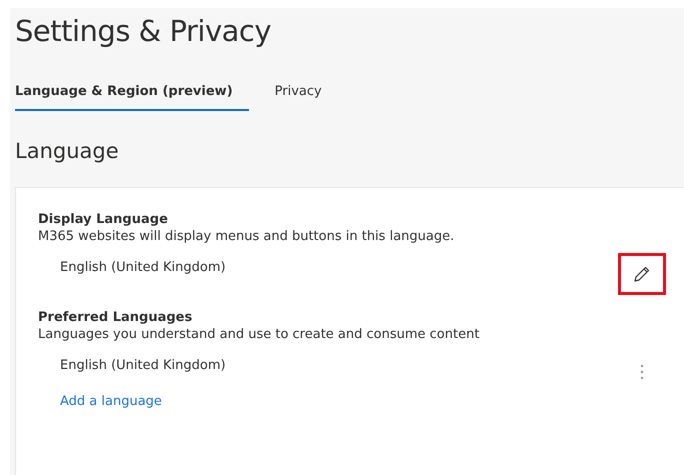  What do you see at coordinates (111, 401) in the screenshot?
I see `add-language-link: Add a language` at bounding box center [111, 401].